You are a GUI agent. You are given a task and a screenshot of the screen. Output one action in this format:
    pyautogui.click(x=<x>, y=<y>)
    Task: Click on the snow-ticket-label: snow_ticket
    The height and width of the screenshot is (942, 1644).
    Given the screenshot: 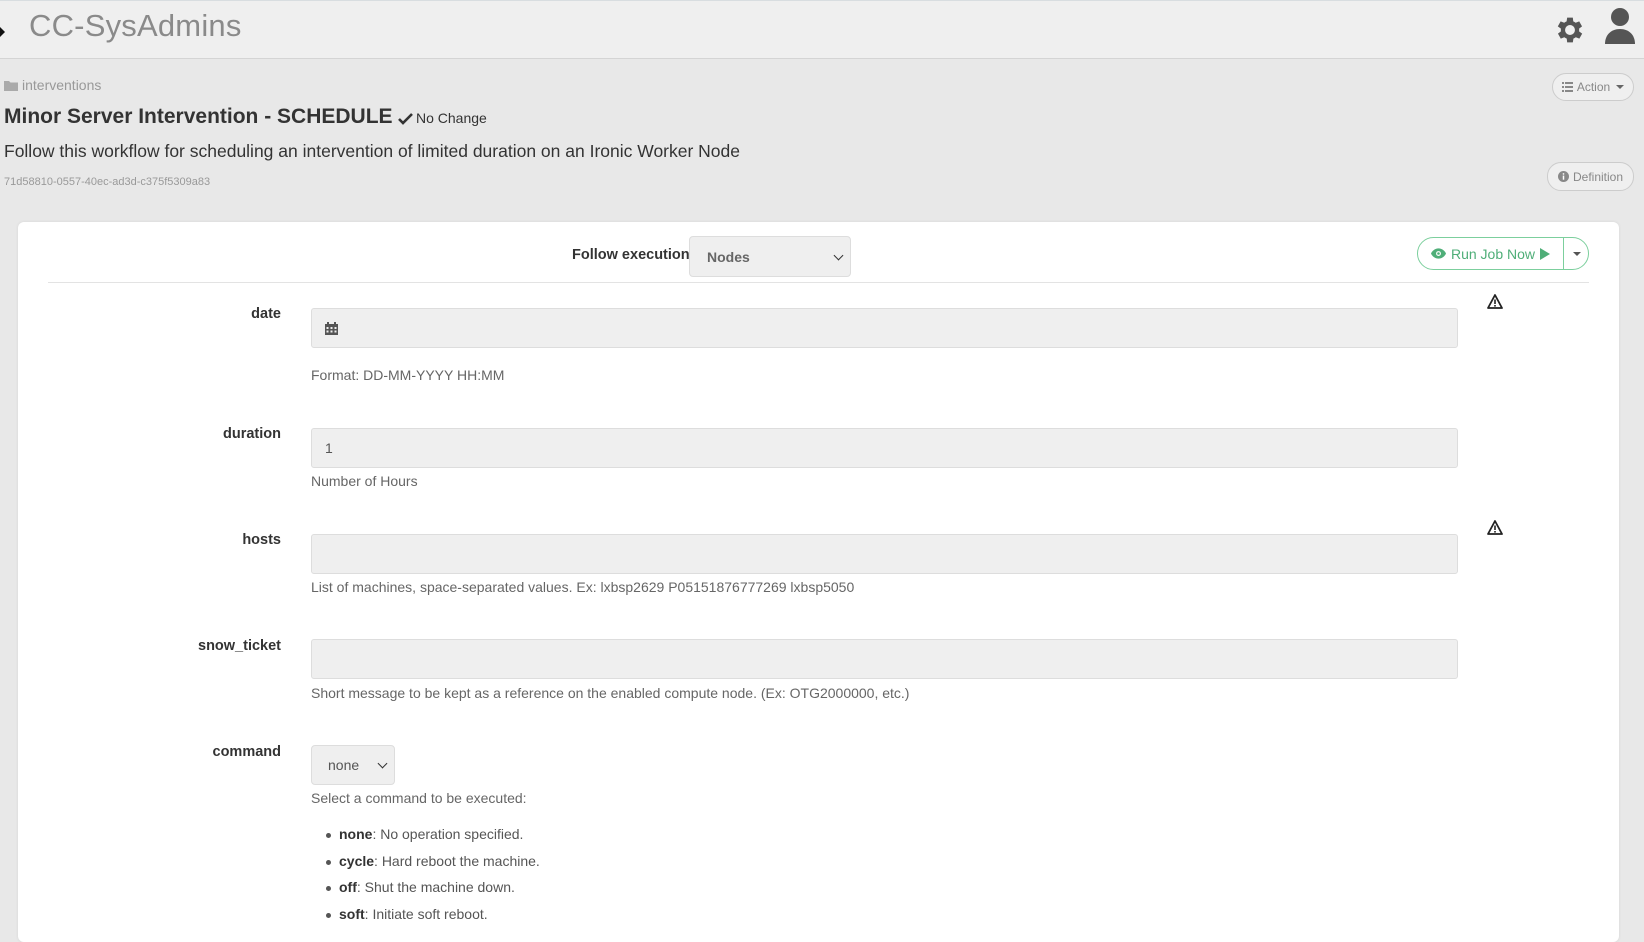 What is the action you would take?
    pyautogui.click(x=239, y=646)
    